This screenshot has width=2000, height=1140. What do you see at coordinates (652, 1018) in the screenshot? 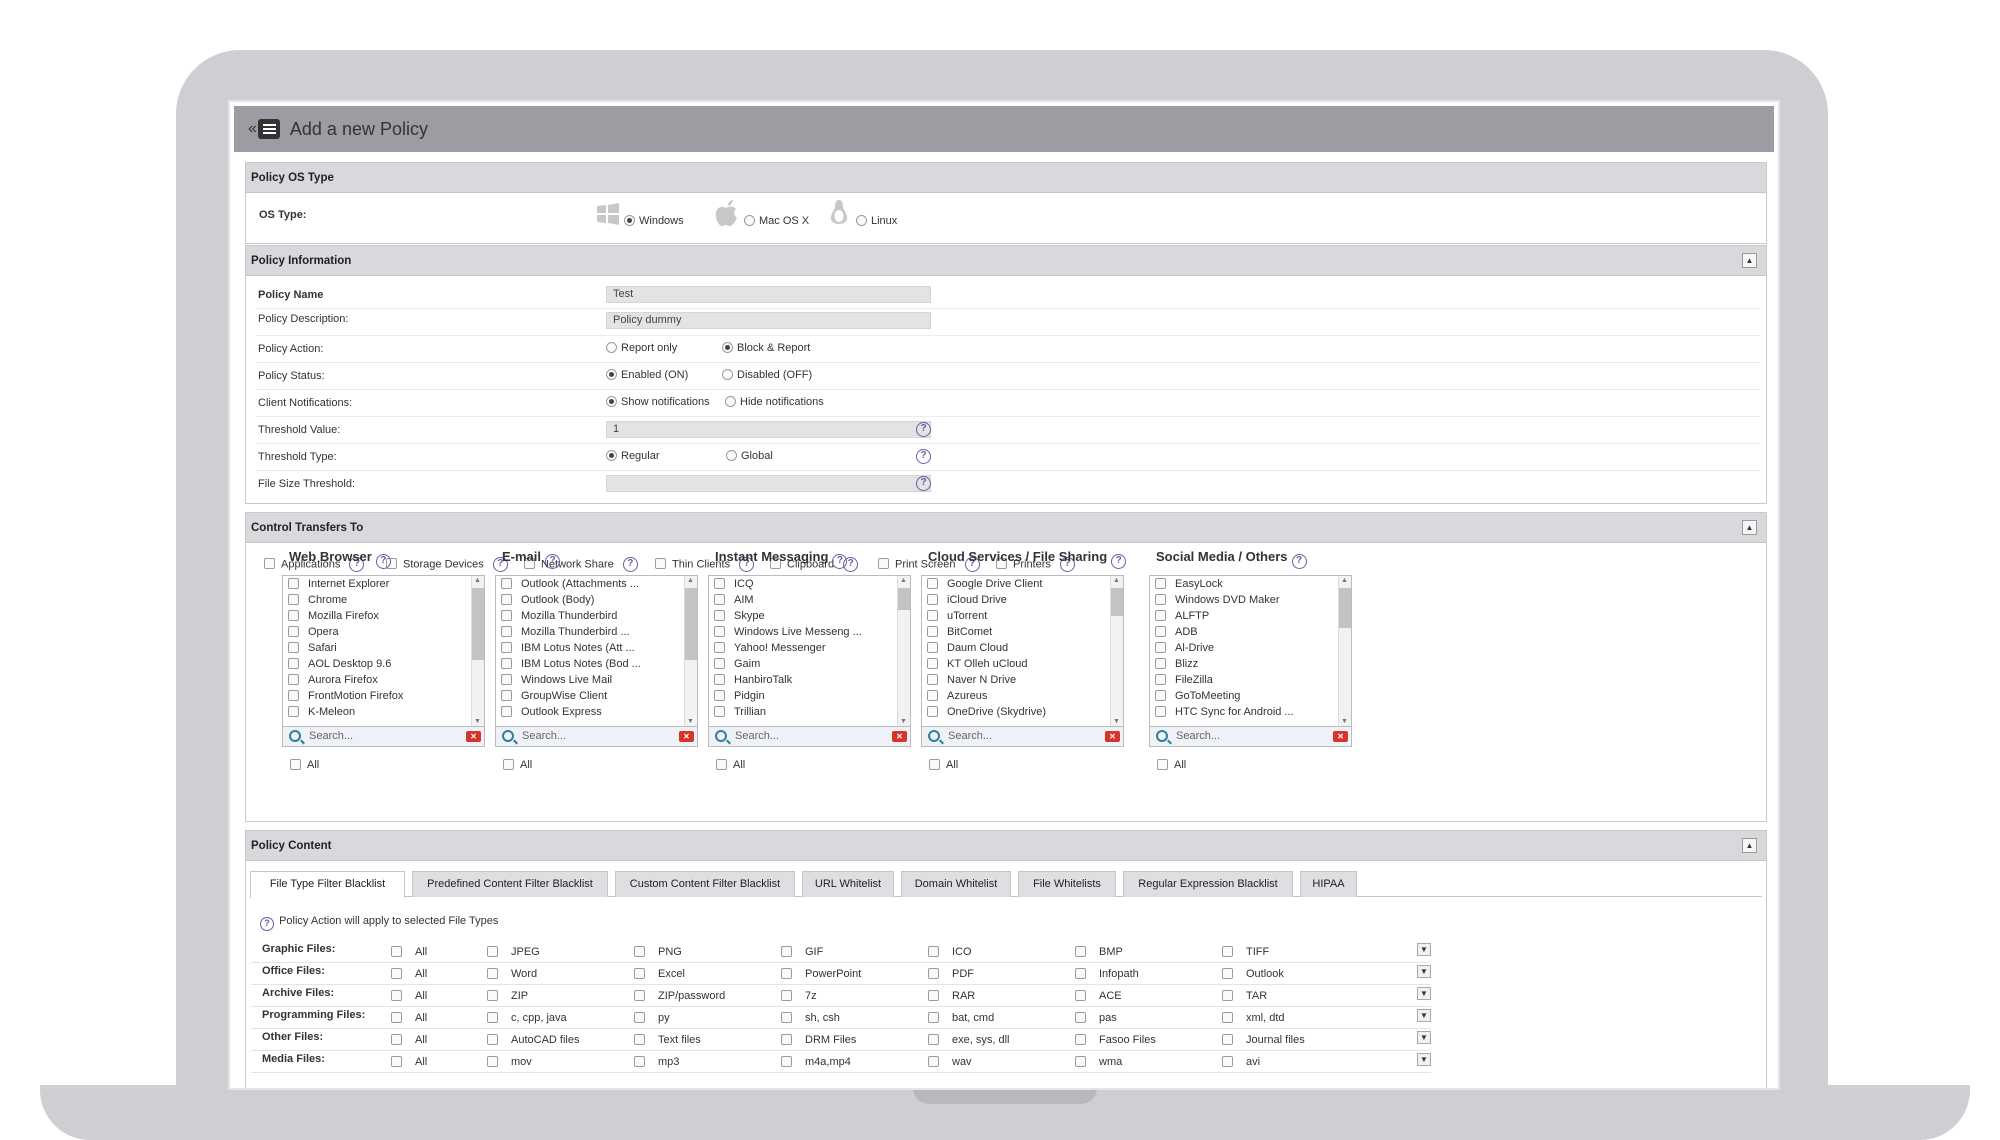
I see `file-type-option: py` at bounding box center [652, 1018].